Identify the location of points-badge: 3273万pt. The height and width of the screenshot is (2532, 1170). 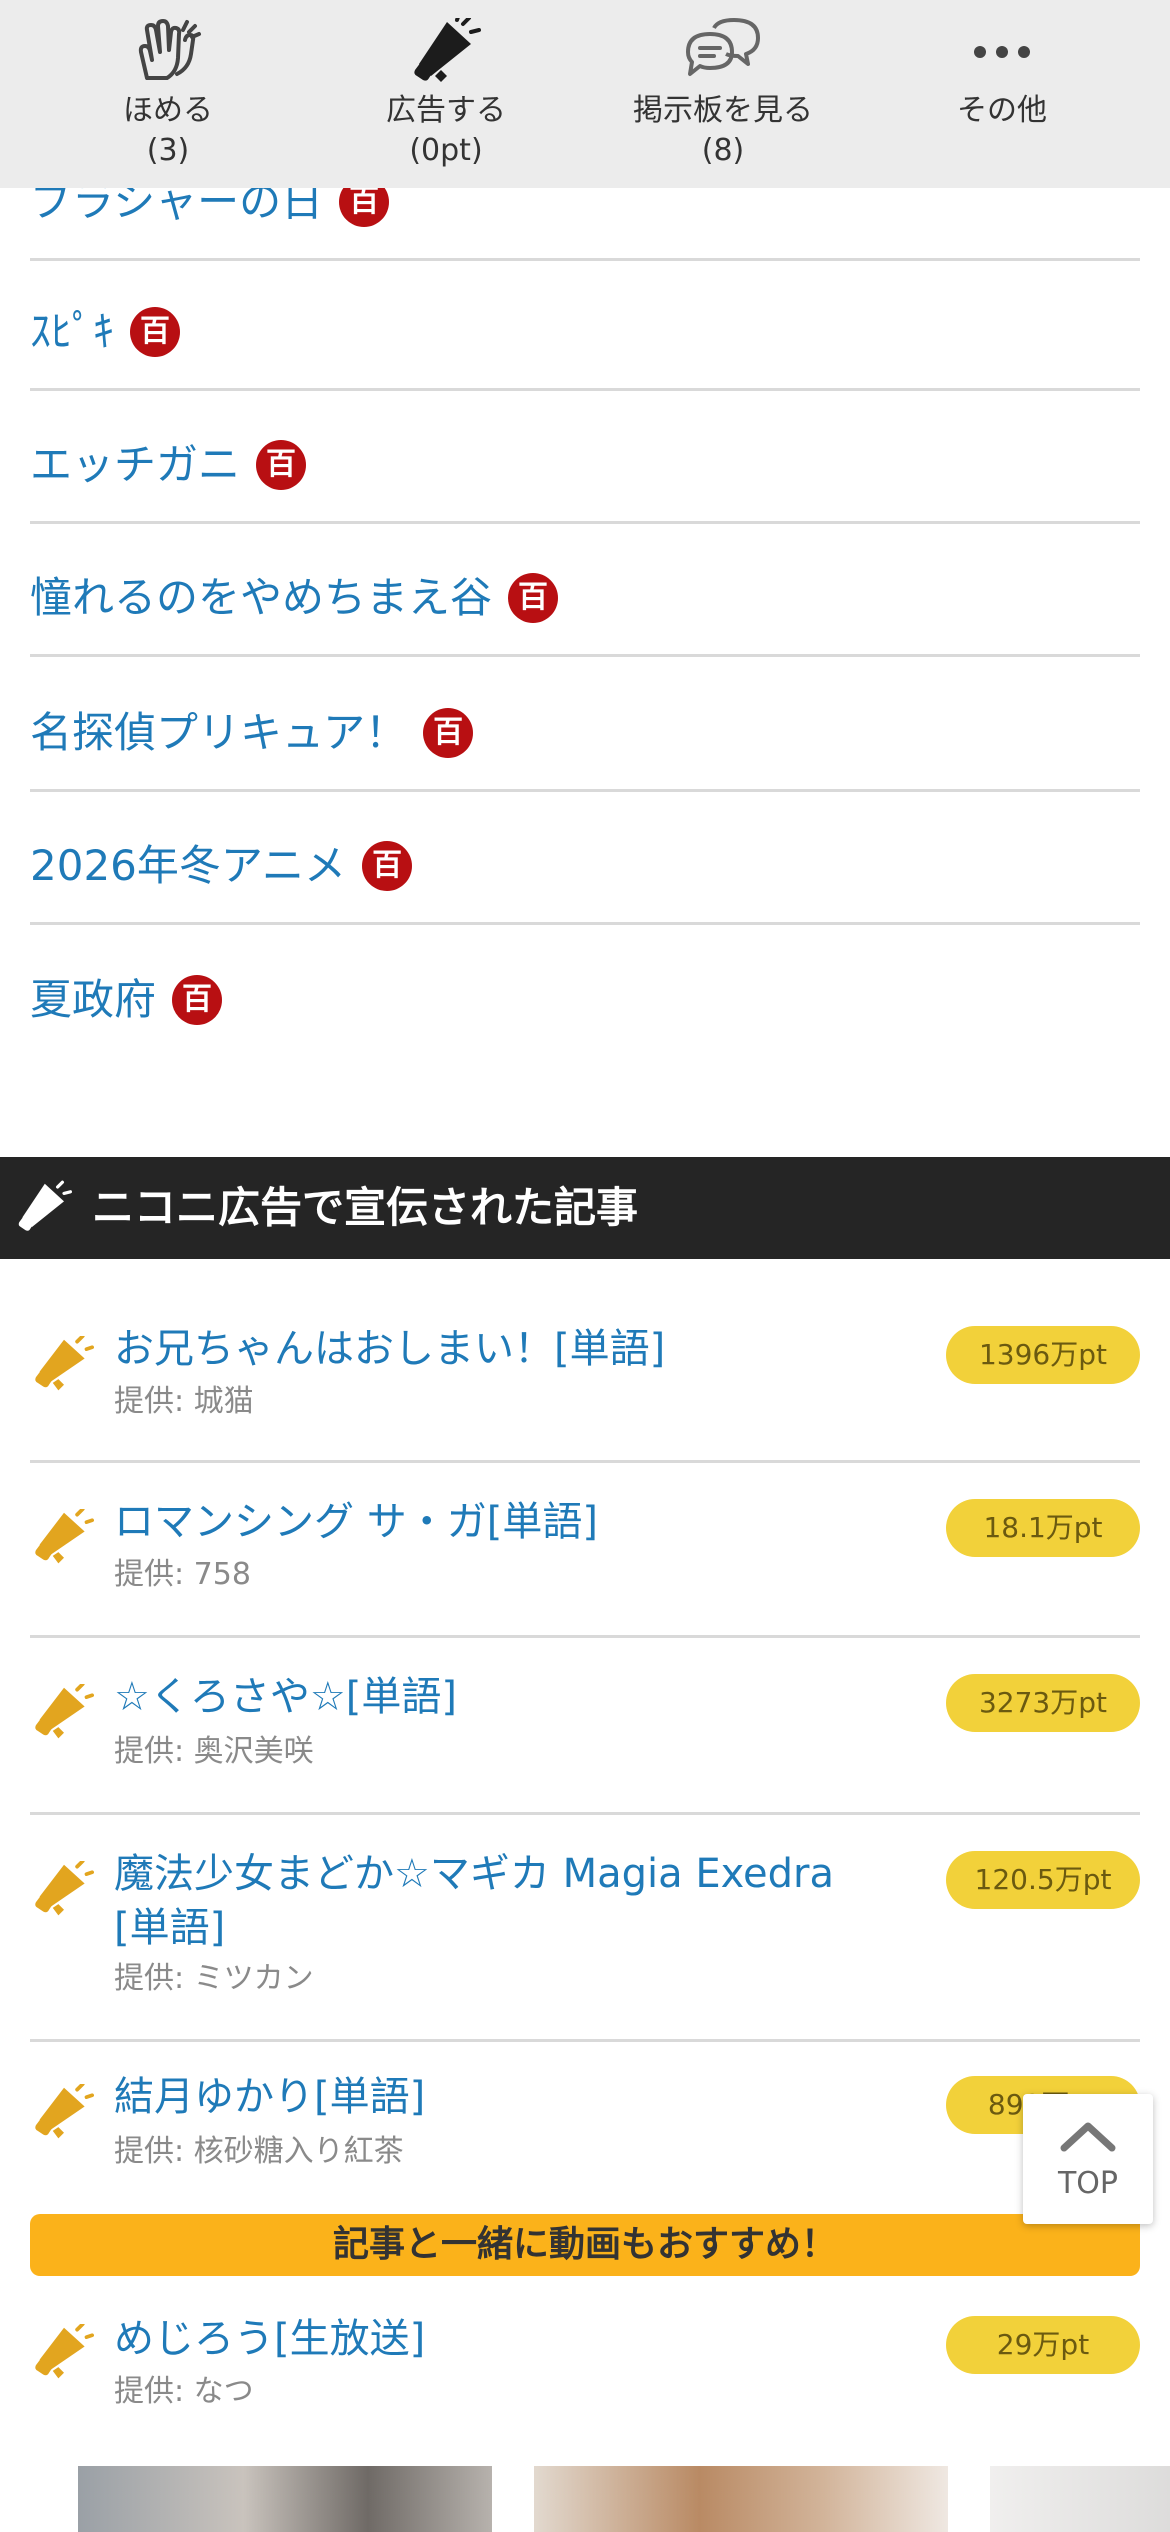
(1043, 1703).